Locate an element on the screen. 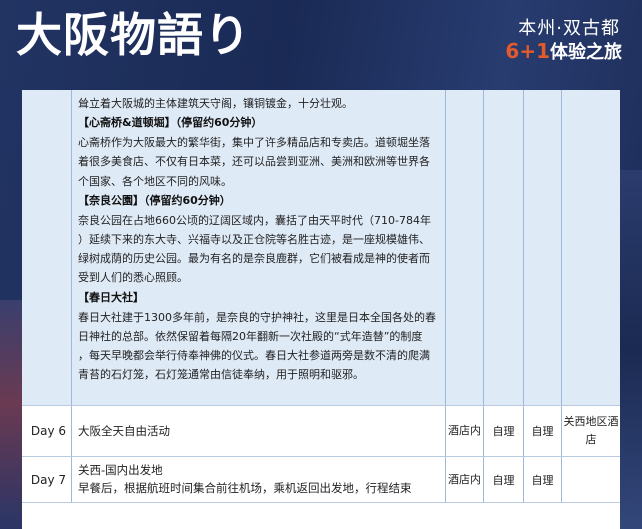  subtitle-accent: 6+1 is located at coordinates (527, 51).